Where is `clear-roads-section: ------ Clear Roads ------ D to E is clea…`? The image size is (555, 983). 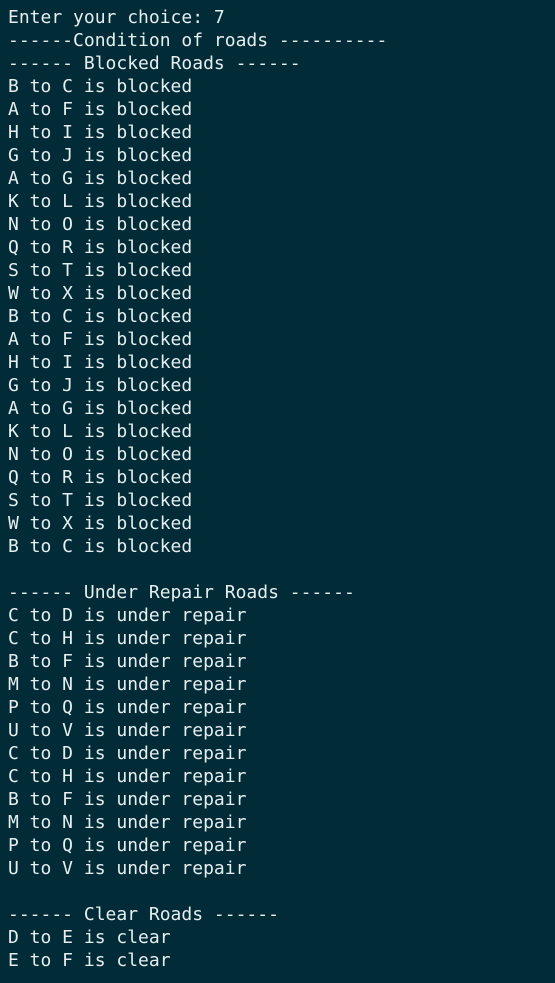 clear-roads-section: ------ Clear Roads ------ D to E is clea… is located at coordinates (281, 937).